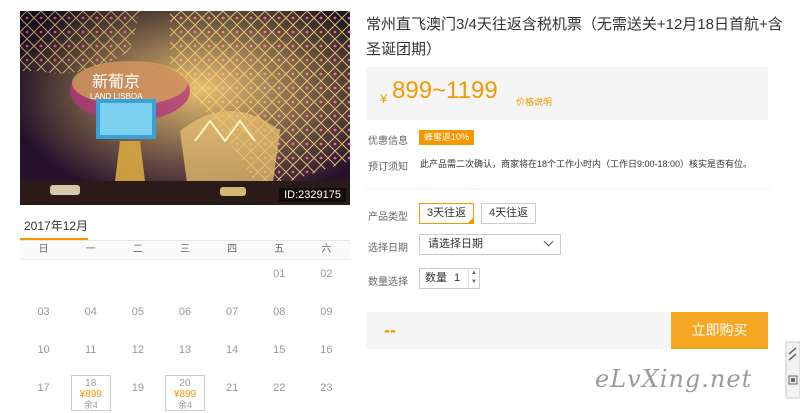 This screenshot has width=800, height=413. I want to click on calendar-day: 18 ¥899 余4, so click(90, 393).